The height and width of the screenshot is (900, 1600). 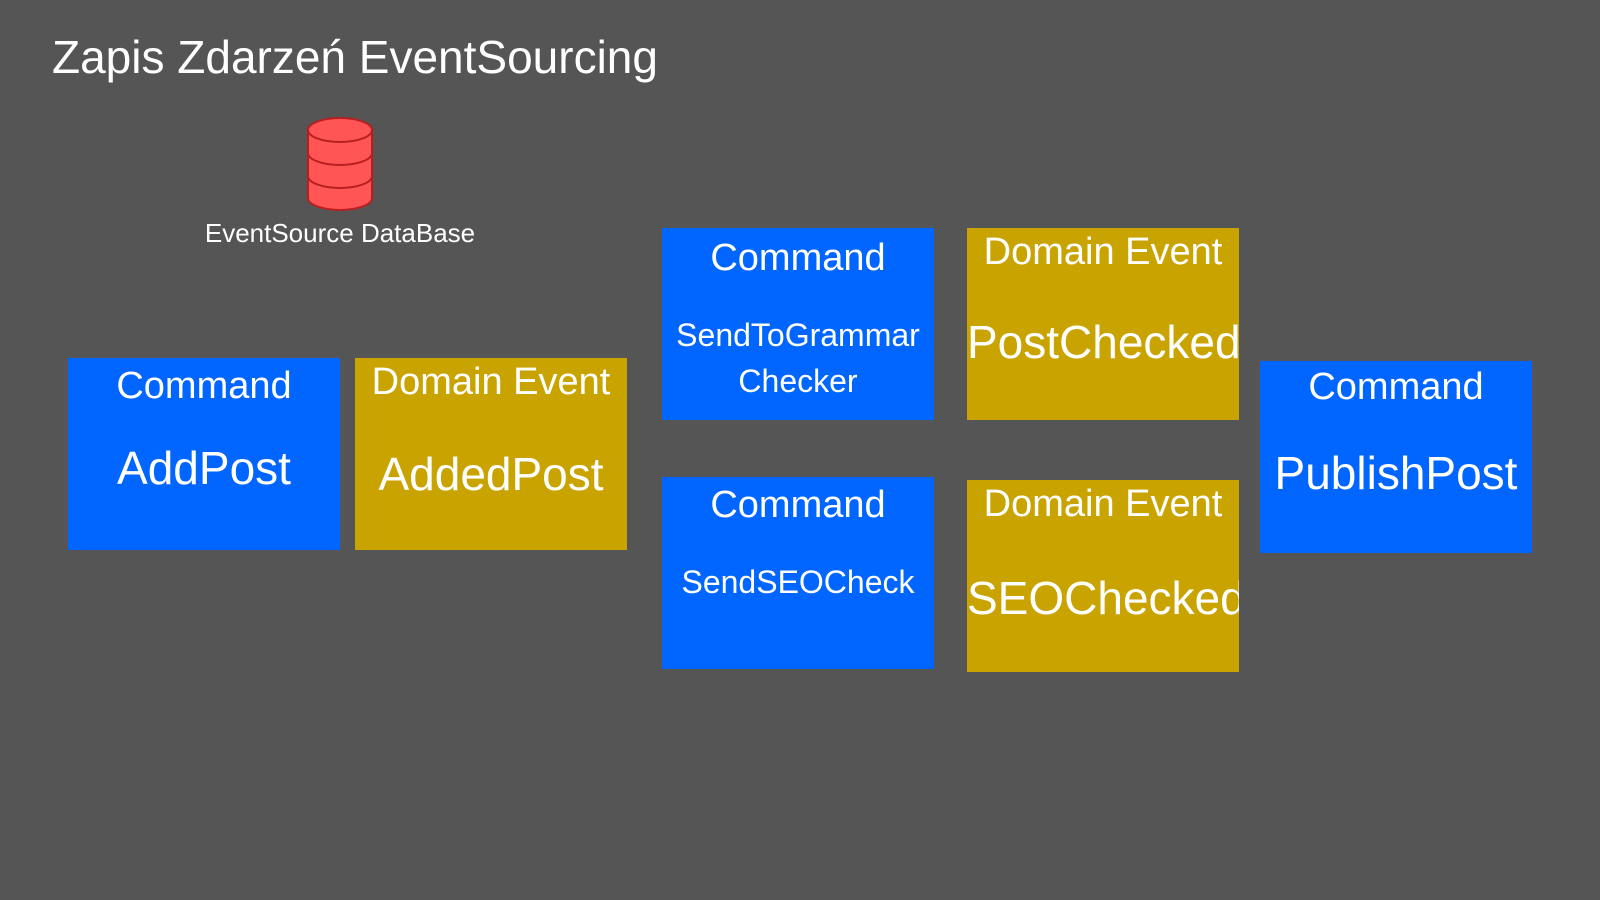 I want to click on card-name-label: SEOChecked, so click(x=1103, y=598).